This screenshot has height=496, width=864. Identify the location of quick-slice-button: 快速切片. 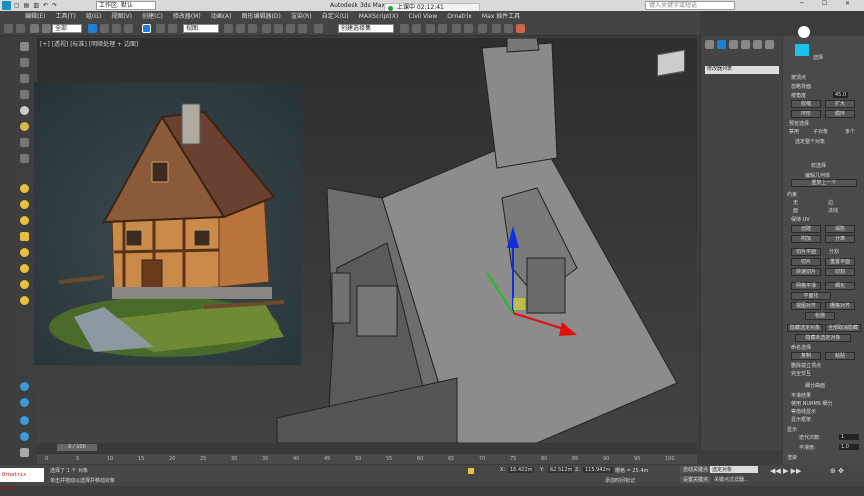
(806, 272).